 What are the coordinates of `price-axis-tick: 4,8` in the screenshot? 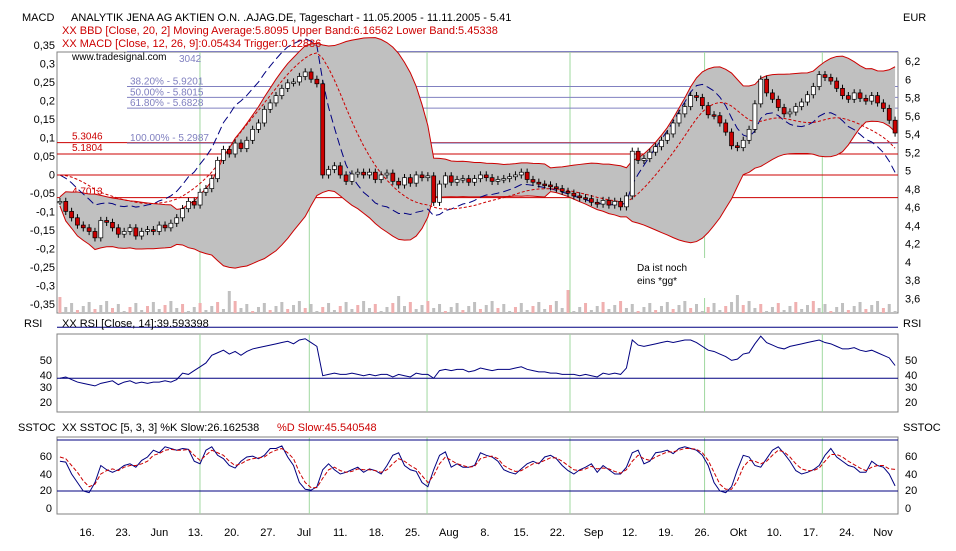 It's located at (912, 190).